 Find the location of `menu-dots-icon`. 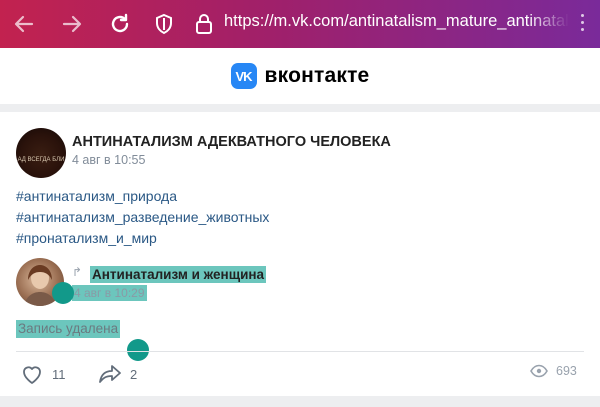

menu-dots-icon is located at coordinates (583, 24).